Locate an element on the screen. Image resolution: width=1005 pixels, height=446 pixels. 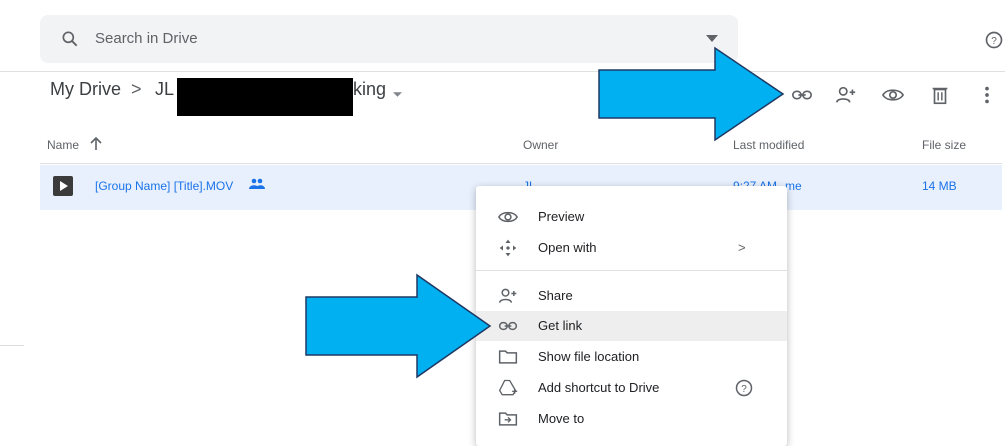
sort-arrow-up-icon is located at coordinates (96, 144).